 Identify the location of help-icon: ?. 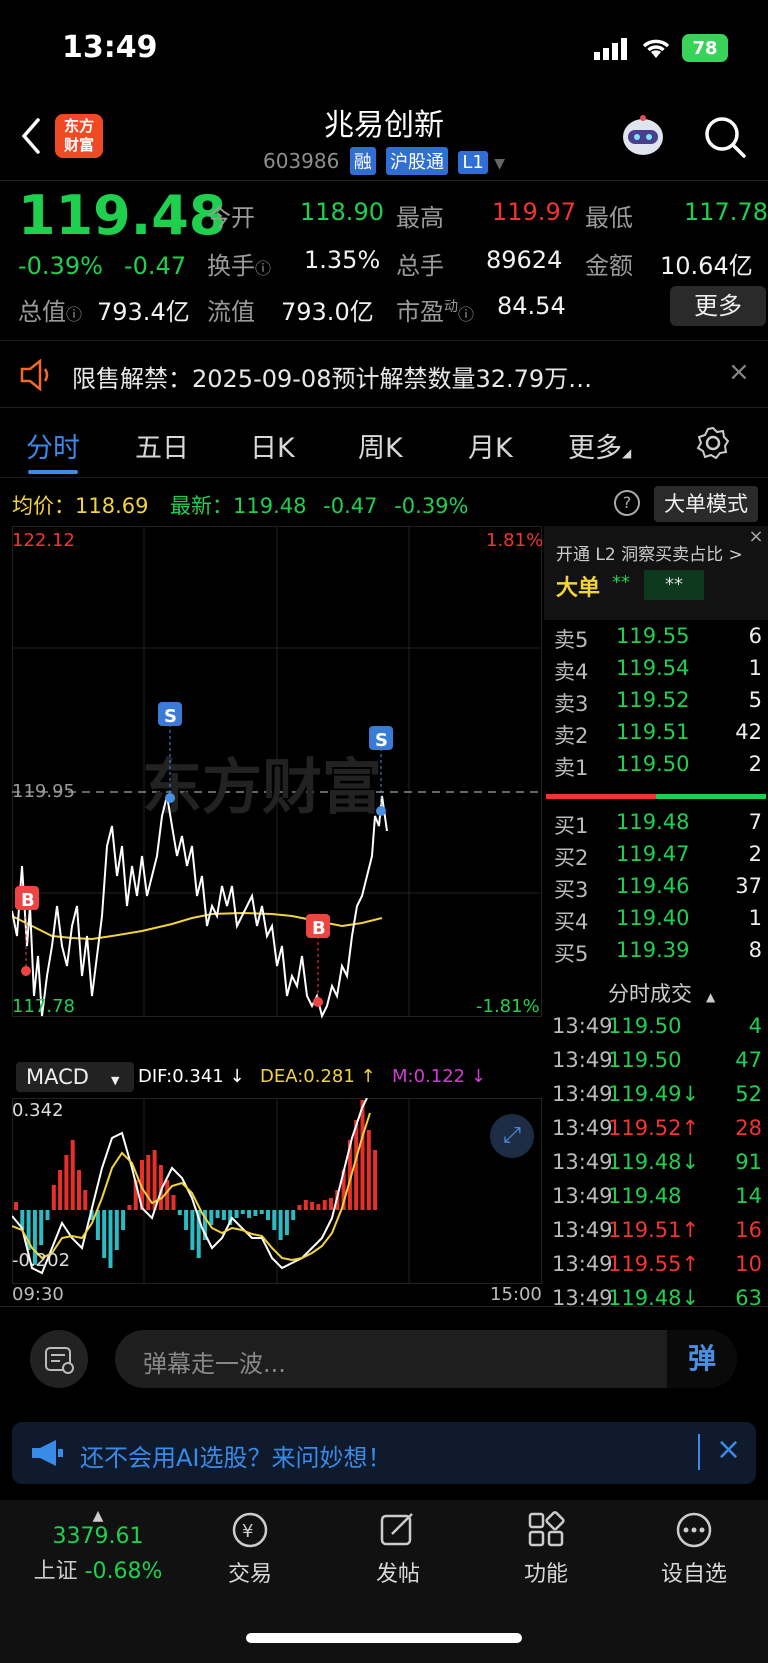
(627, 503).